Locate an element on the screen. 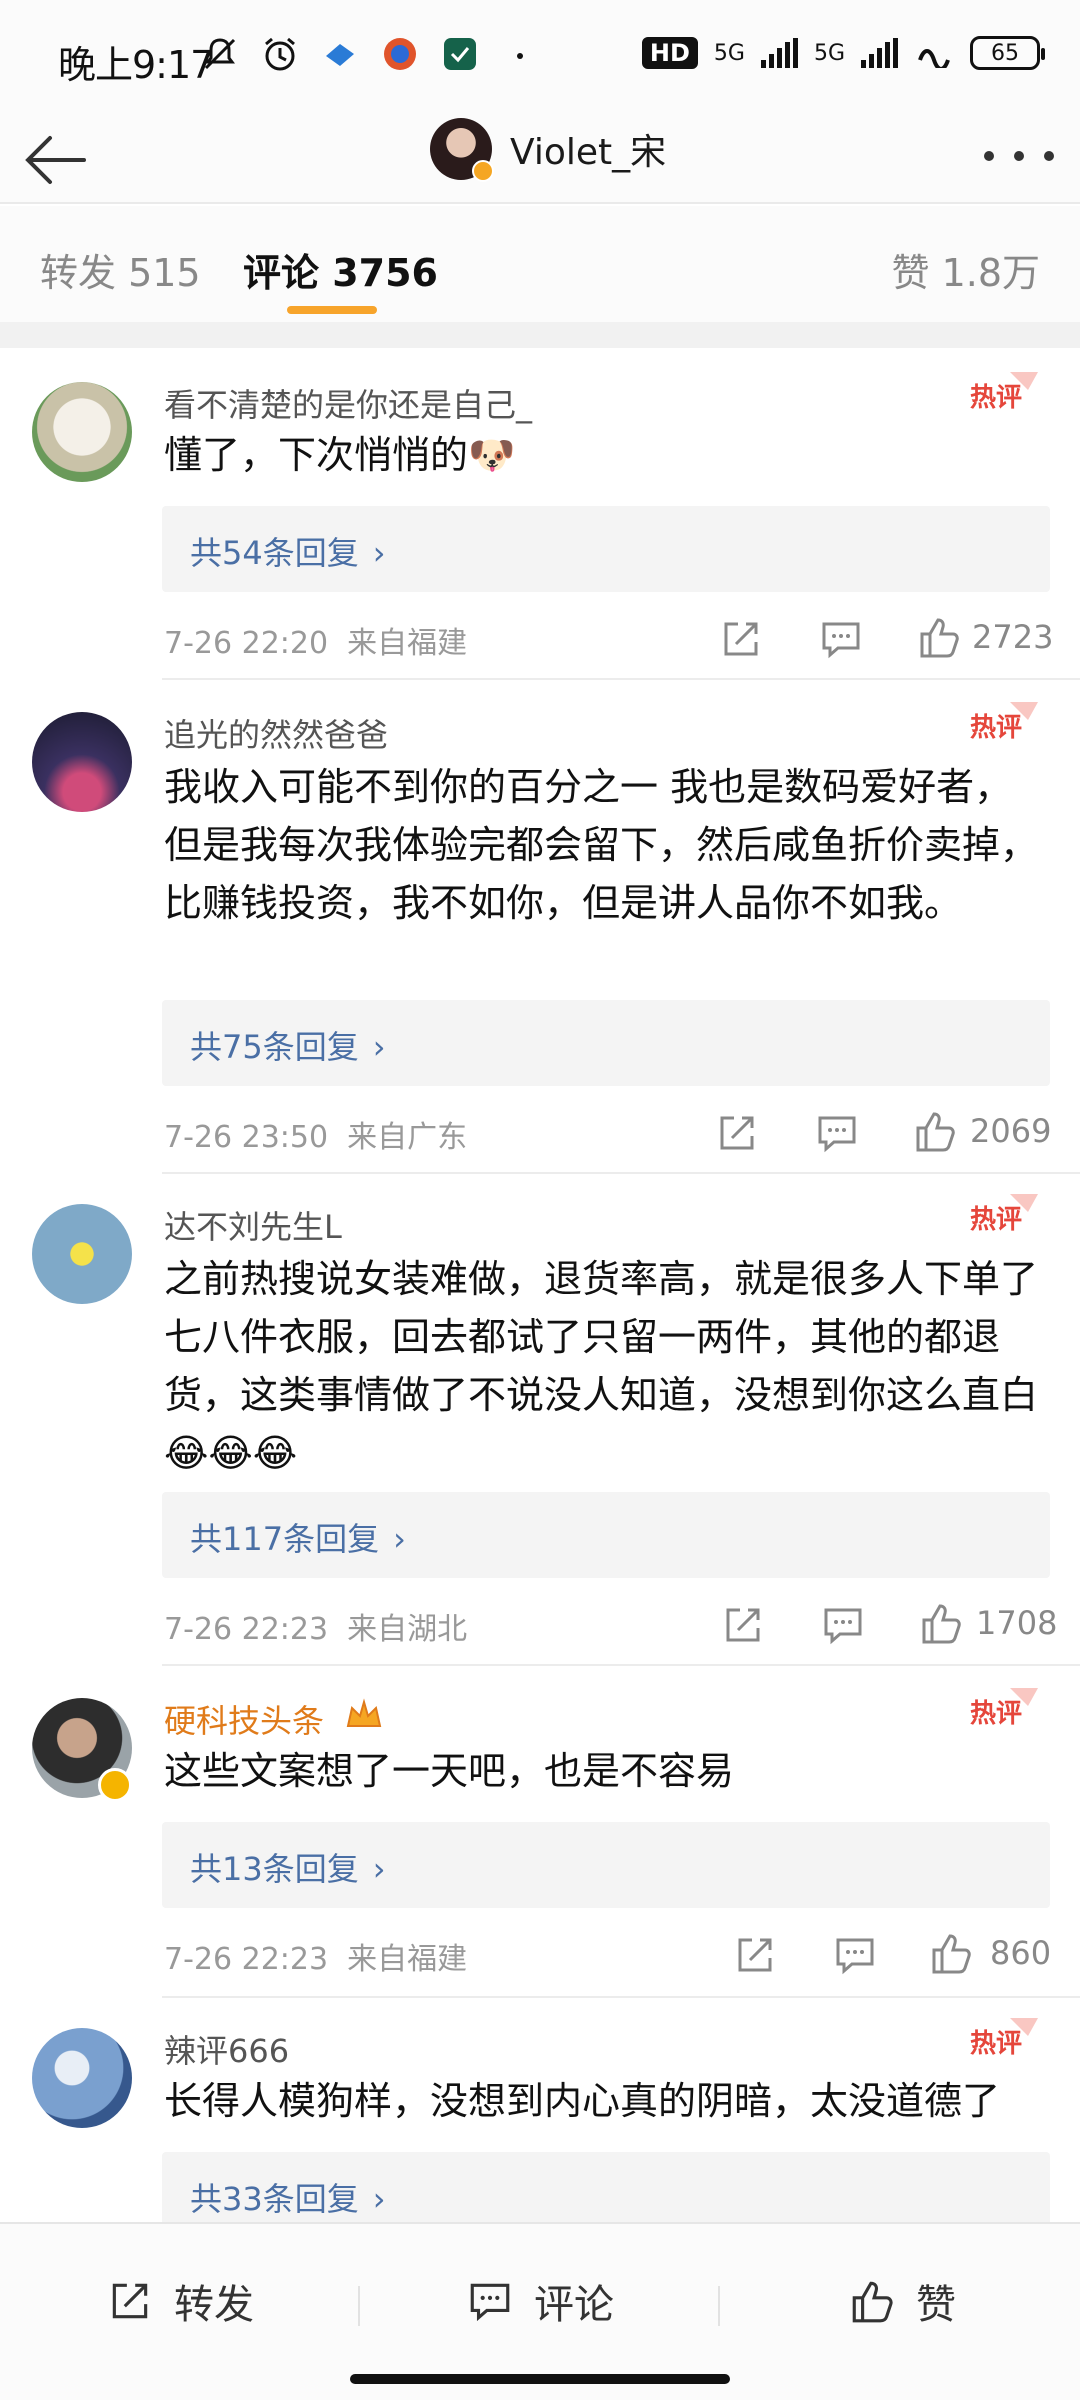 The image size is (1080, 2400). author-name: Violet_宋 is located at coordinates (588, 149).